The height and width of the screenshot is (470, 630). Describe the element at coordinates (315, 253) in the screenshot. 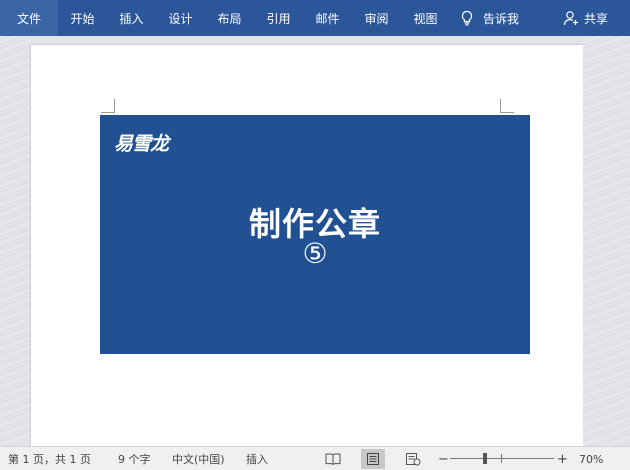

I see `episode-number: ⑤` at that location.